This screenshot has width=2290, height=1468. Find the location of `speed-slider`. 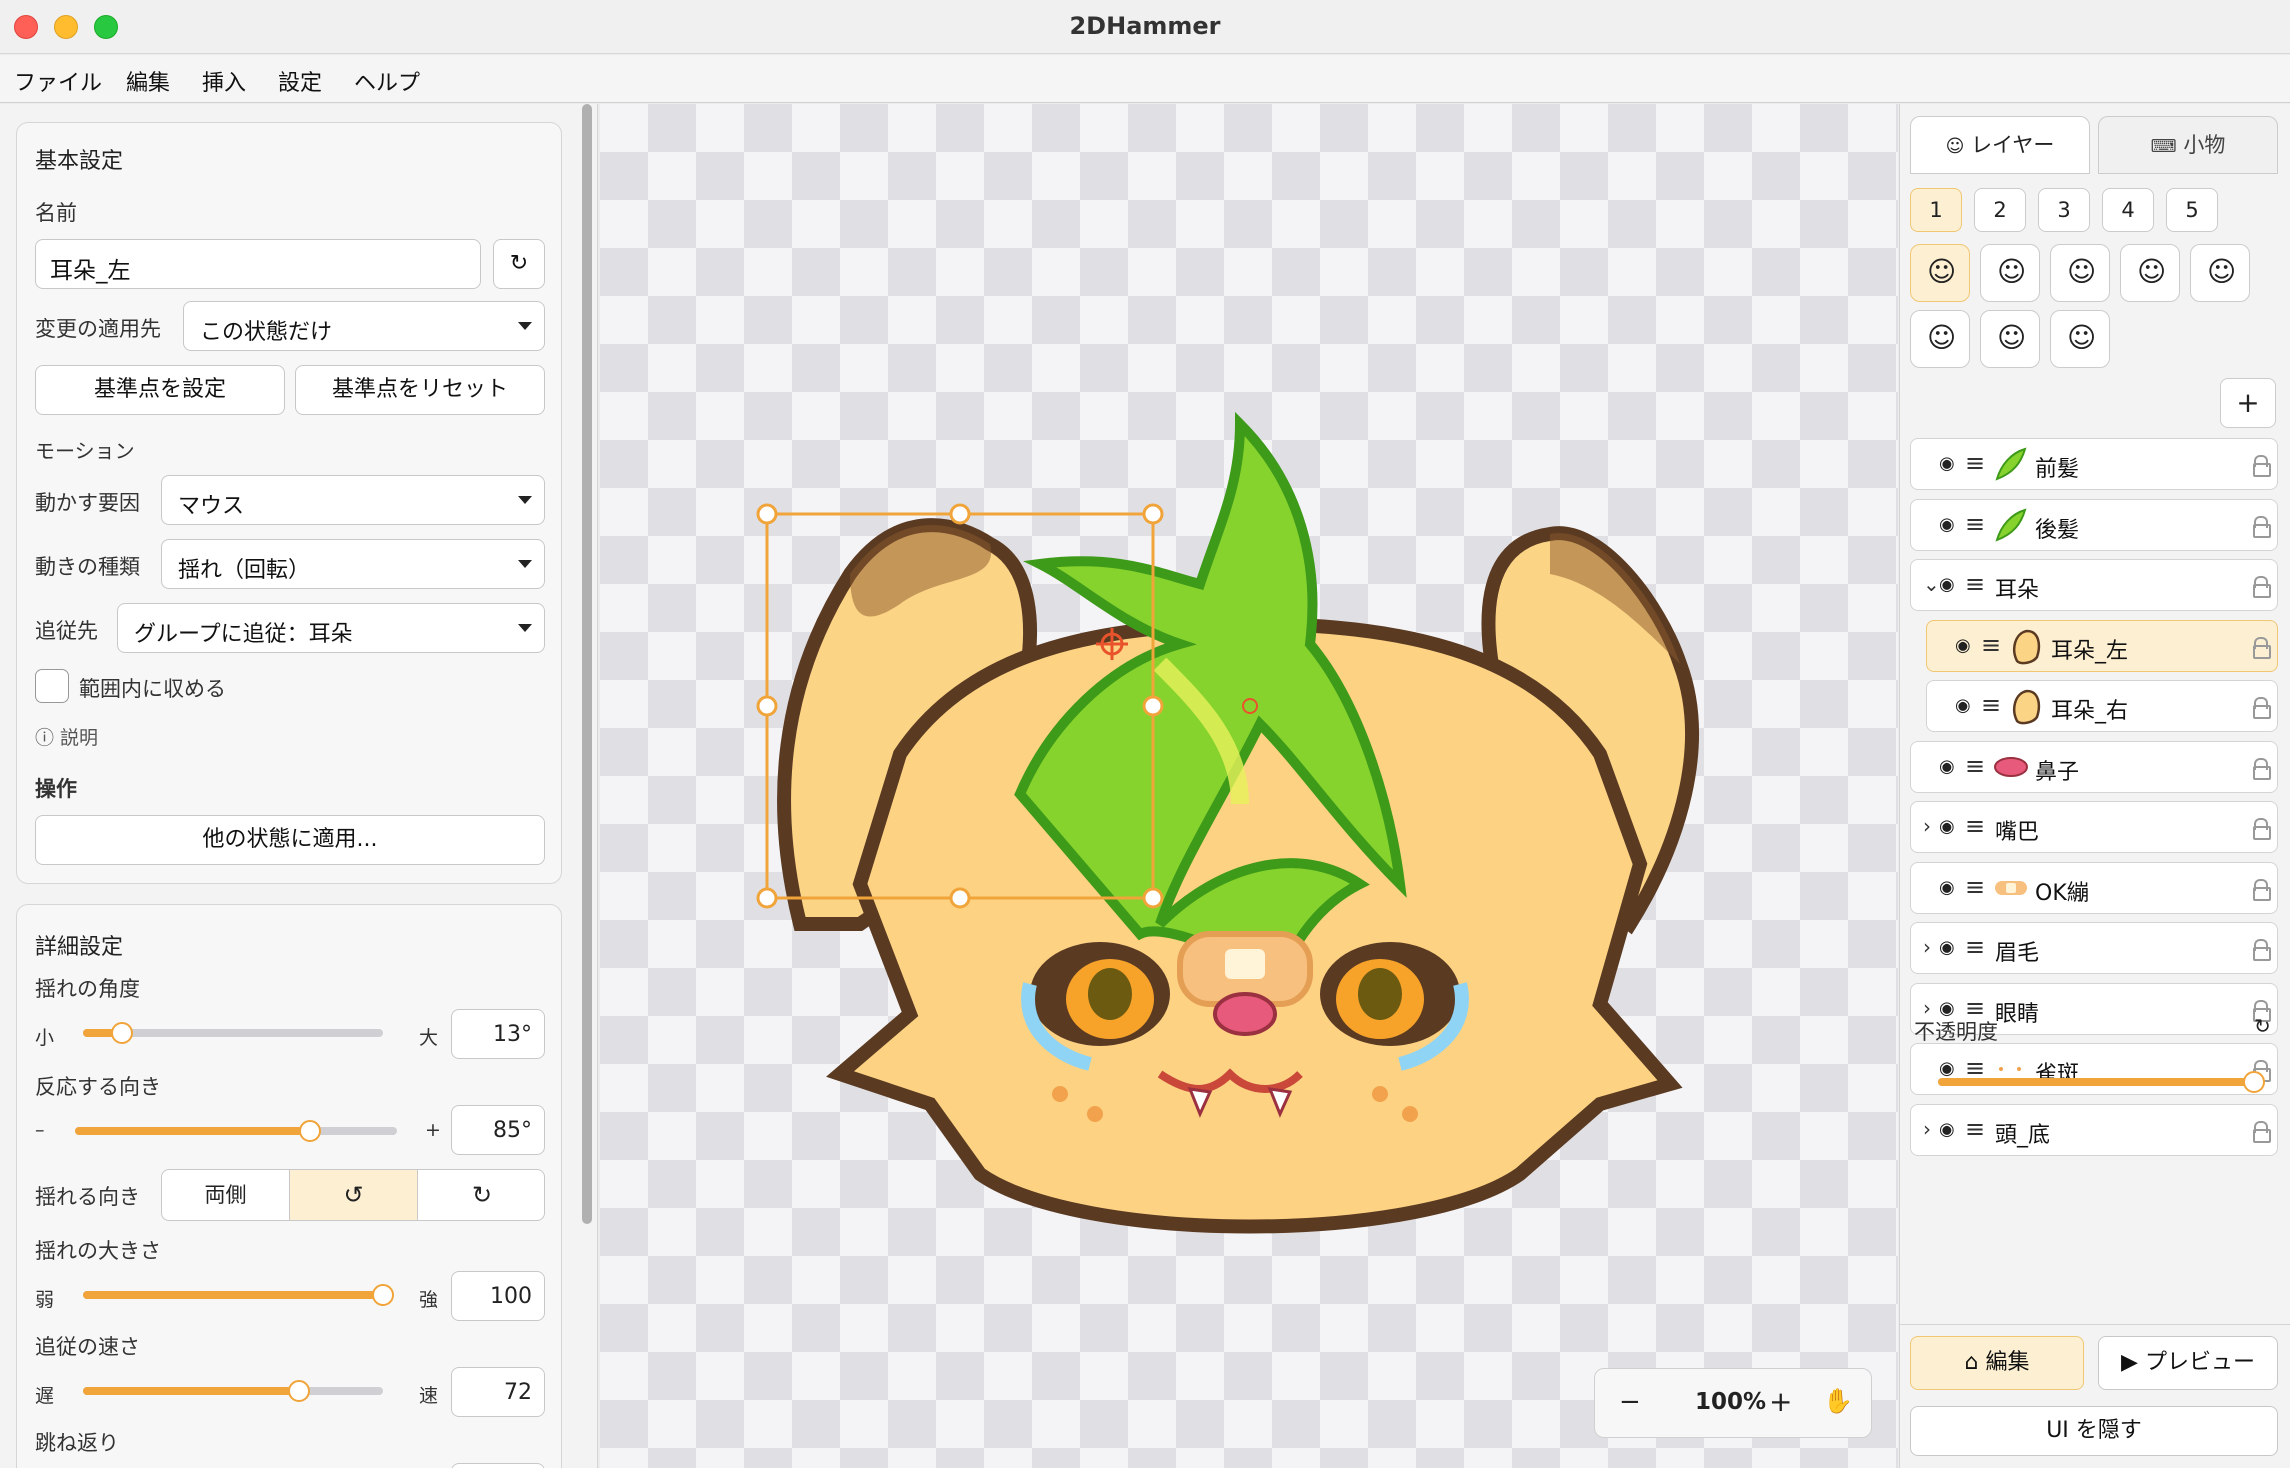

speed-slider is located at coordinates (233, 1391).